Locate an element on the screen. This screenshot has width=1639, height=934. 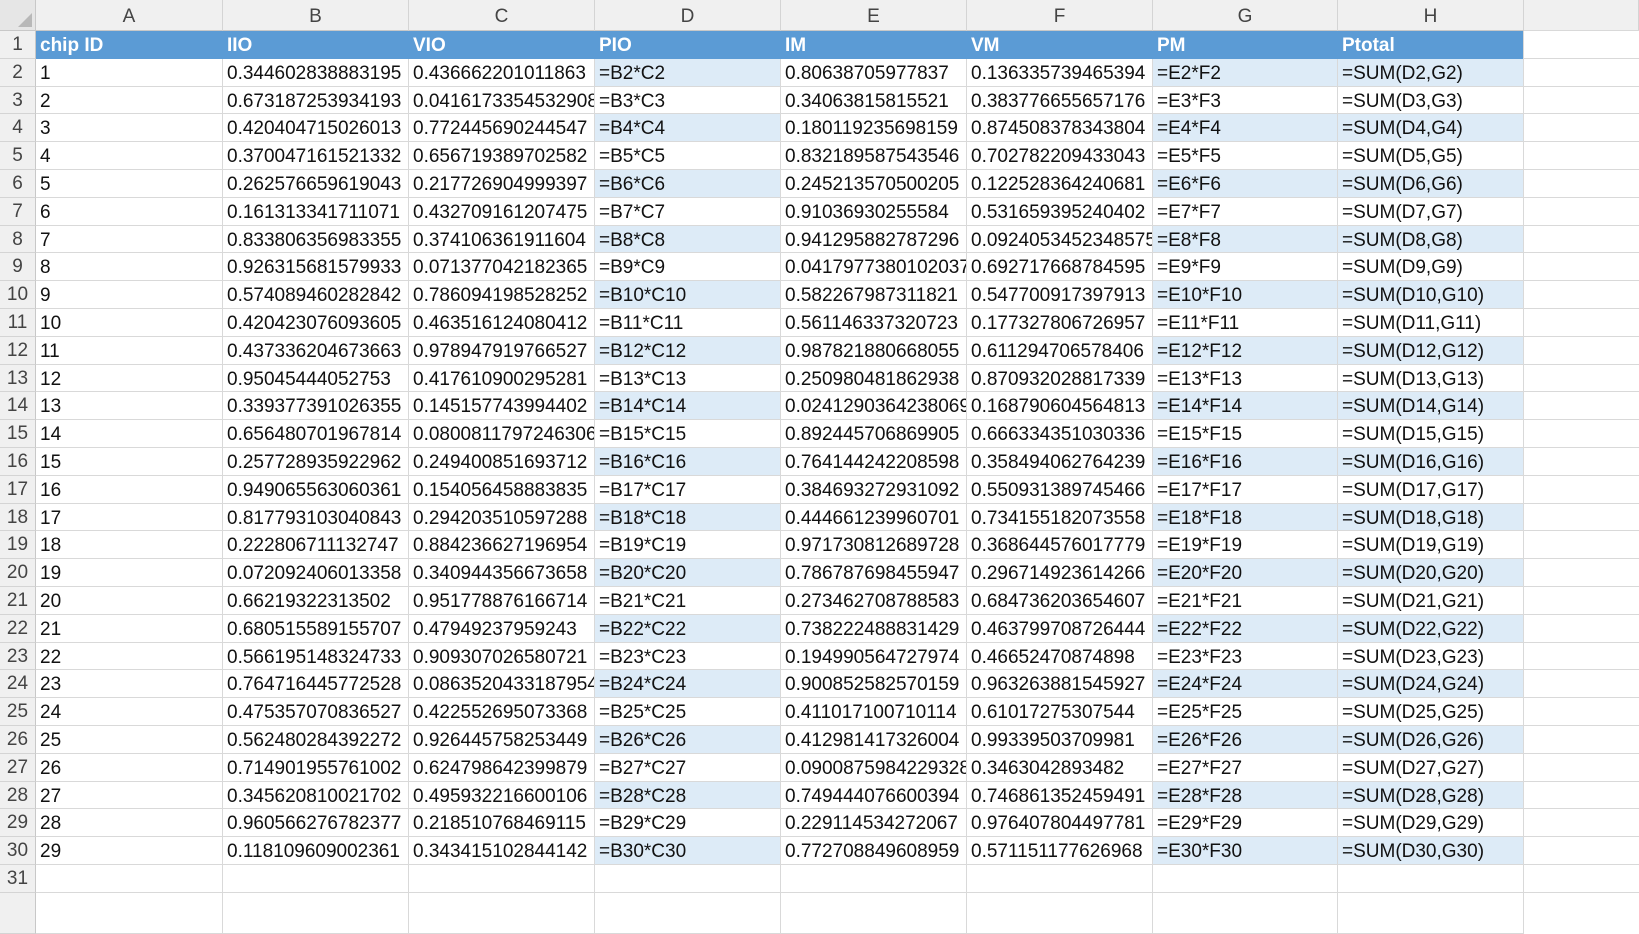
cell-f23: 0.46652470874898 is located at coordinates (1060, 656).